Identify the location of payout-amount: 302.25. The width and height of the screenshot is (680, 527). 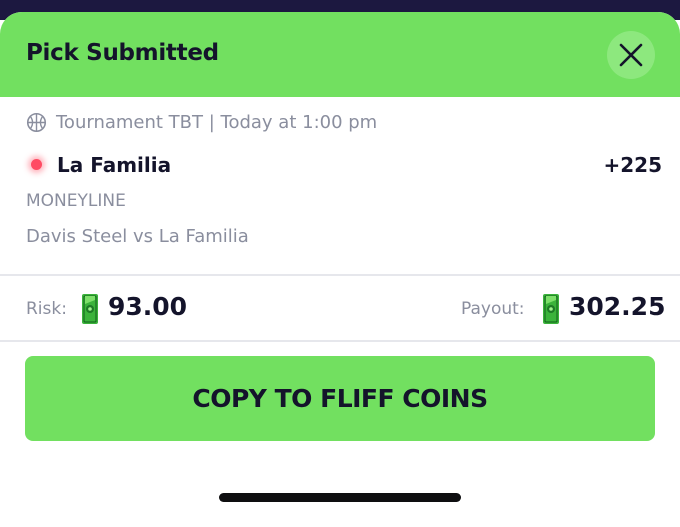
(617, 306).